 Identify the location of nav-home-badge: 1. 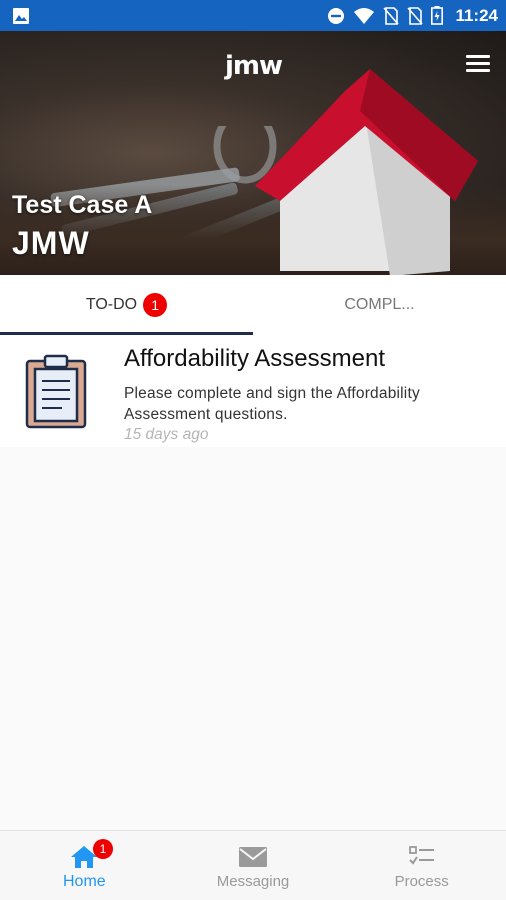
(103, 849).